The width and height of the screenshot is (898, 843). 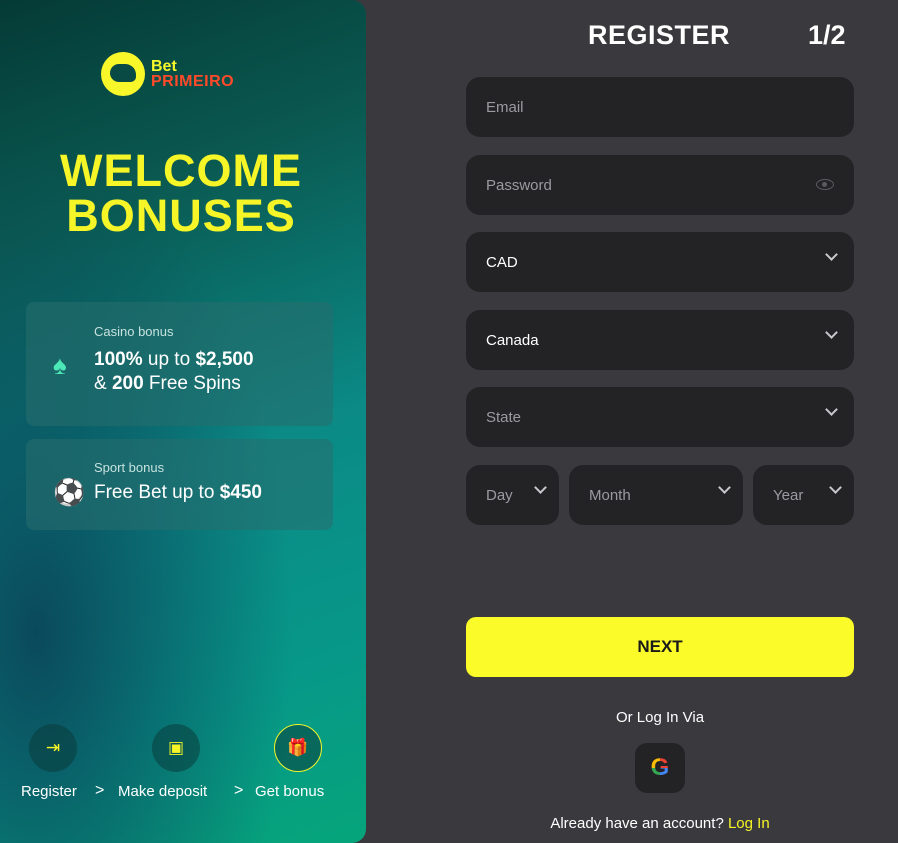 What do you see at coordinates (660, 340) in the screenshot?
I see `country-select: Canada` at bounding box center [660, 340].